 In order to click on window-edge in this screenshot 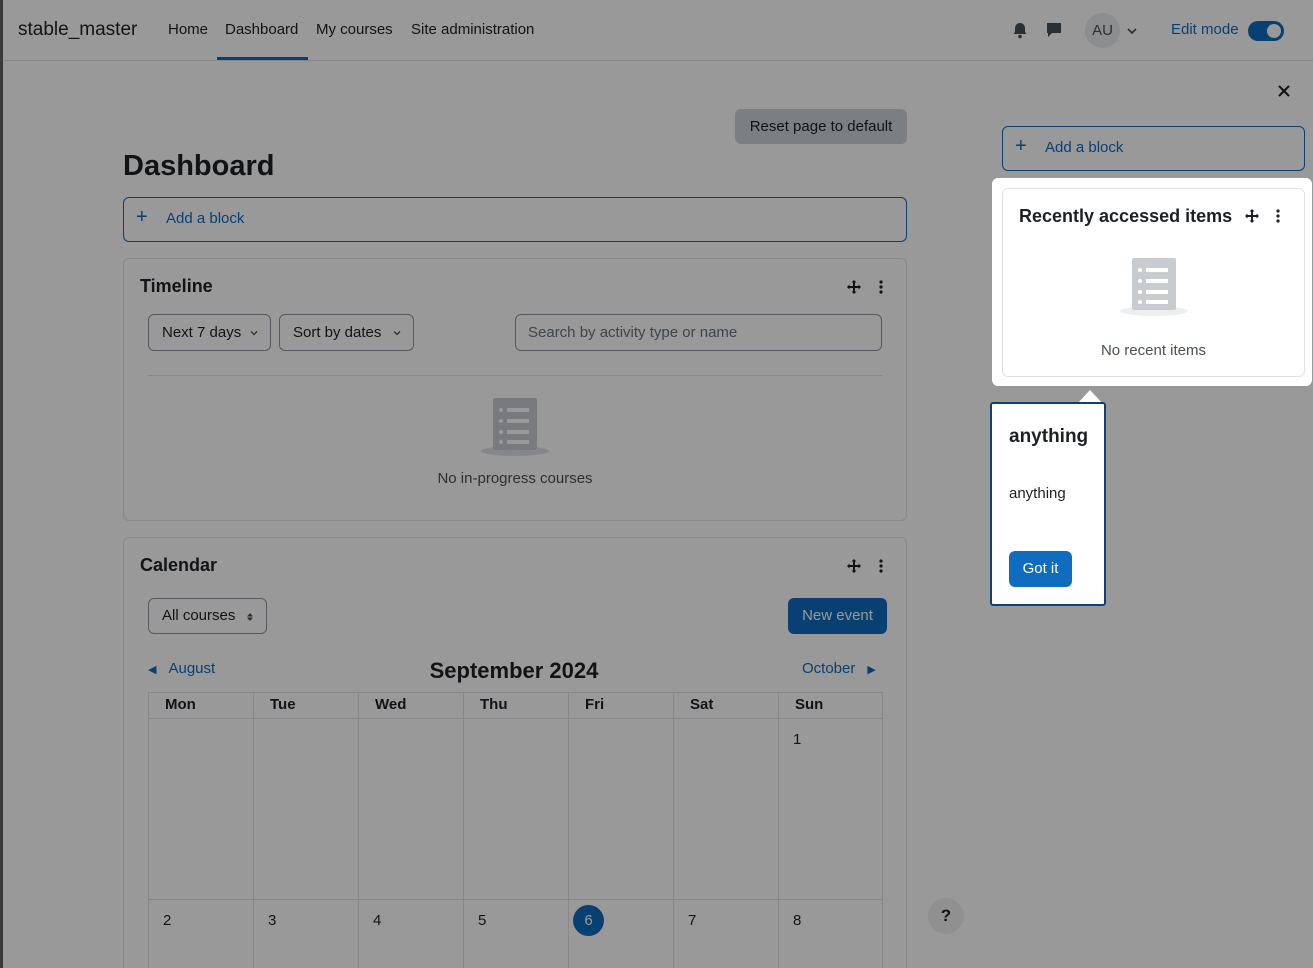, I will do `click(1, 484)`.